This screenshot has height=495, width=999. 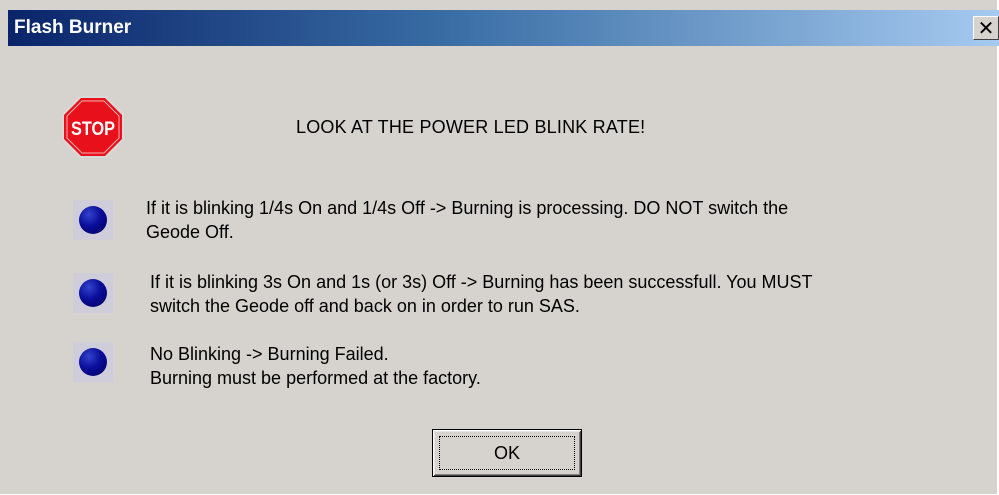 I want to click on ok-button-label: OK, so click(x=506, y=452).